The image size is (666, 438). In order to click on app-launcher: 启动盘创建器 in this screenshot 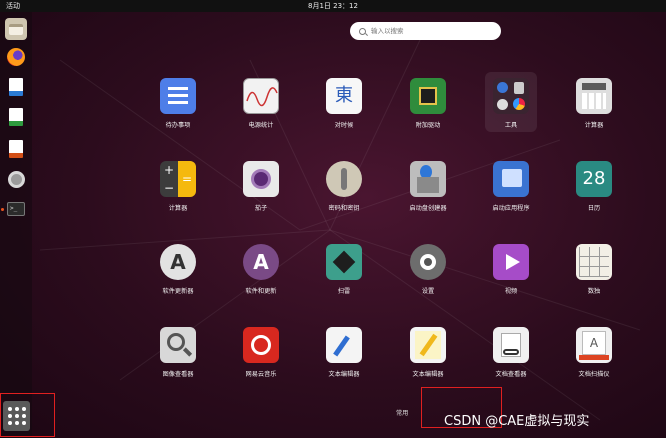, I will do `click(428, 196)`.